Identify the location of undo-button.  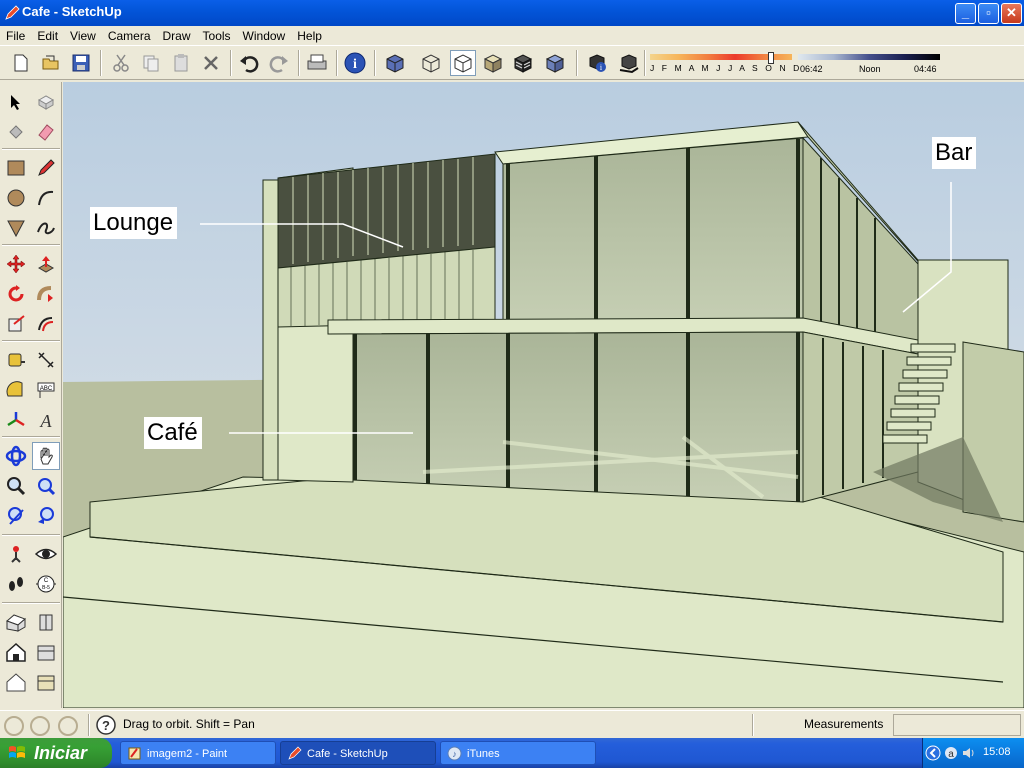
(249, 63).